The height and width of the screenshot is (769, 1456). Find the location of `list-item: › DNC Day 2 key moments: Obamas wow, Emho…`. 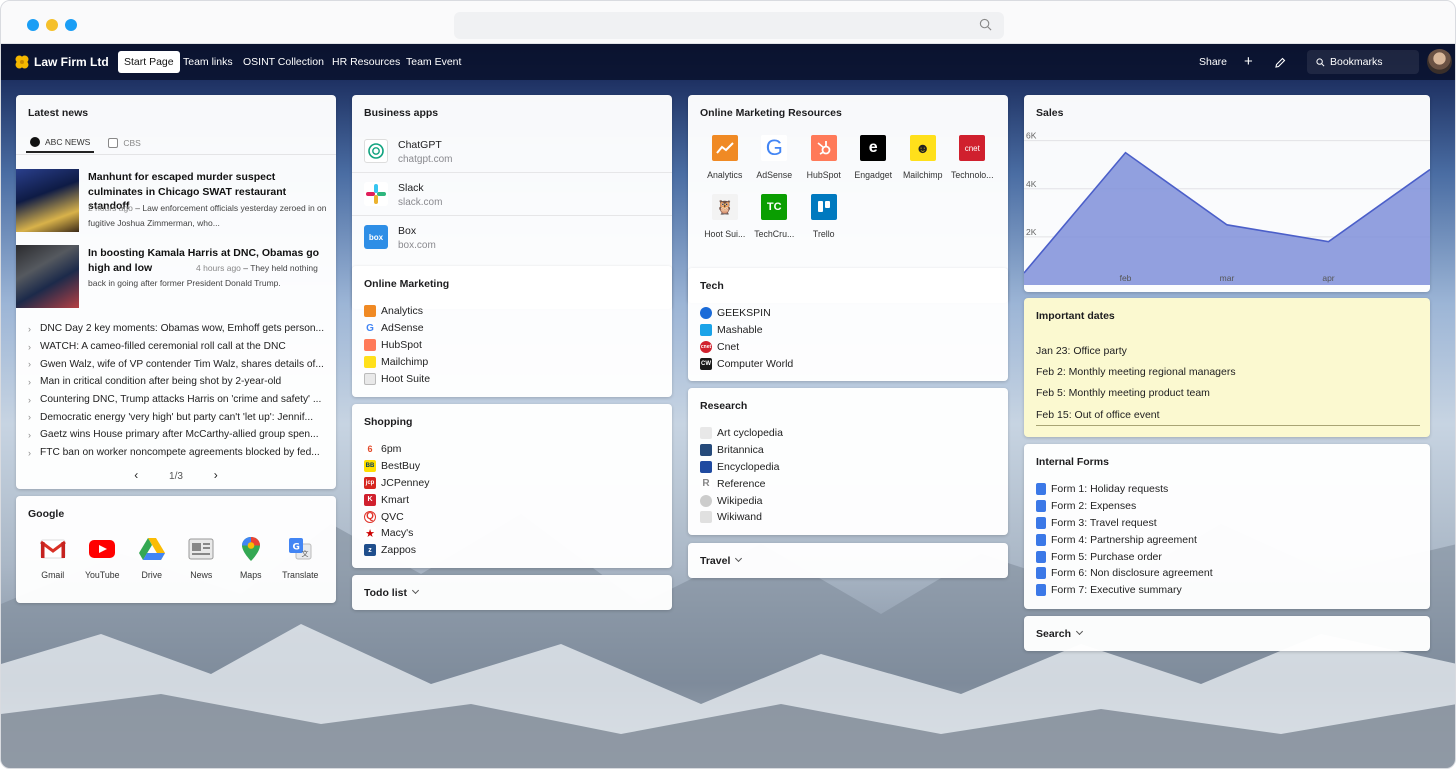

list-item: › DNC Day 2 key moments: Obamas wow, Emho… is located at coordinates (182, 329).